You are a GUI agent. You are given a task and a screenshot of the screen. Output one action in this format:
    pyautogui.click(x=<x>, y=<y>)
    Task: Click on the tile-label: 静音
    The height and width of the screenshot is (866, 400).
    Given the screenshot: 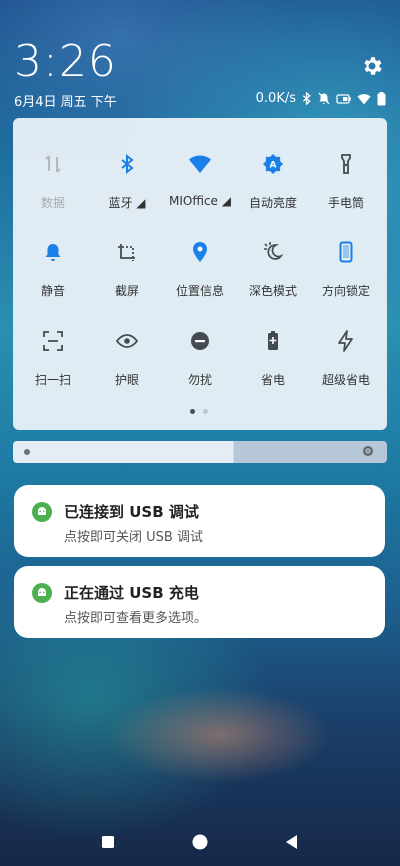 What is the action you would take?
    pyautogui.click(x=52, y=291)
    